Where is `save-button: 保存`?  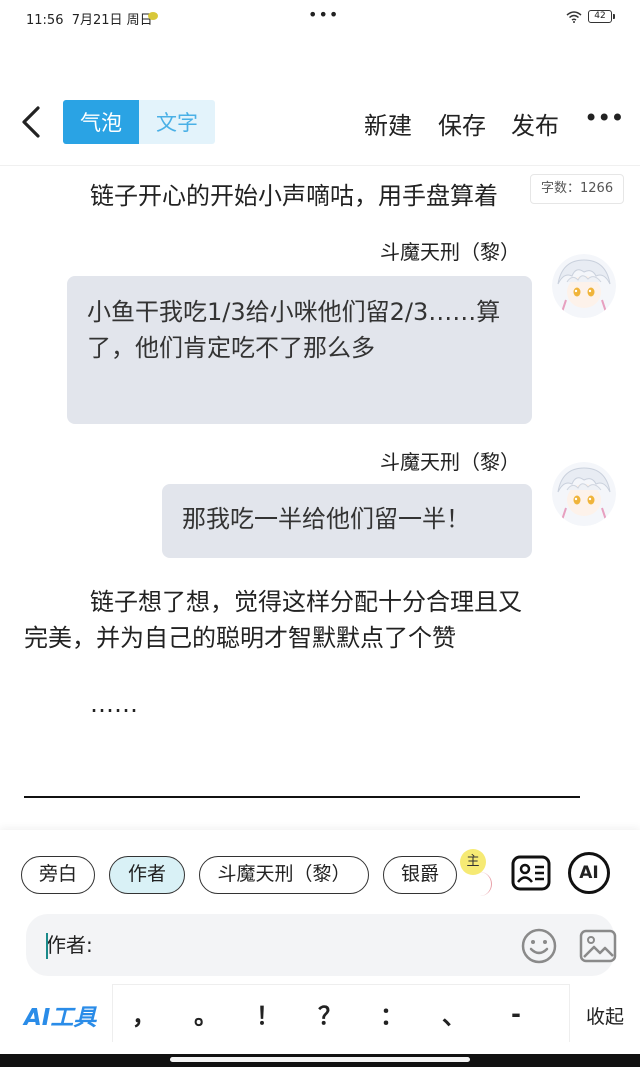 save-button: 保存 is located at coordinates (462, 123).